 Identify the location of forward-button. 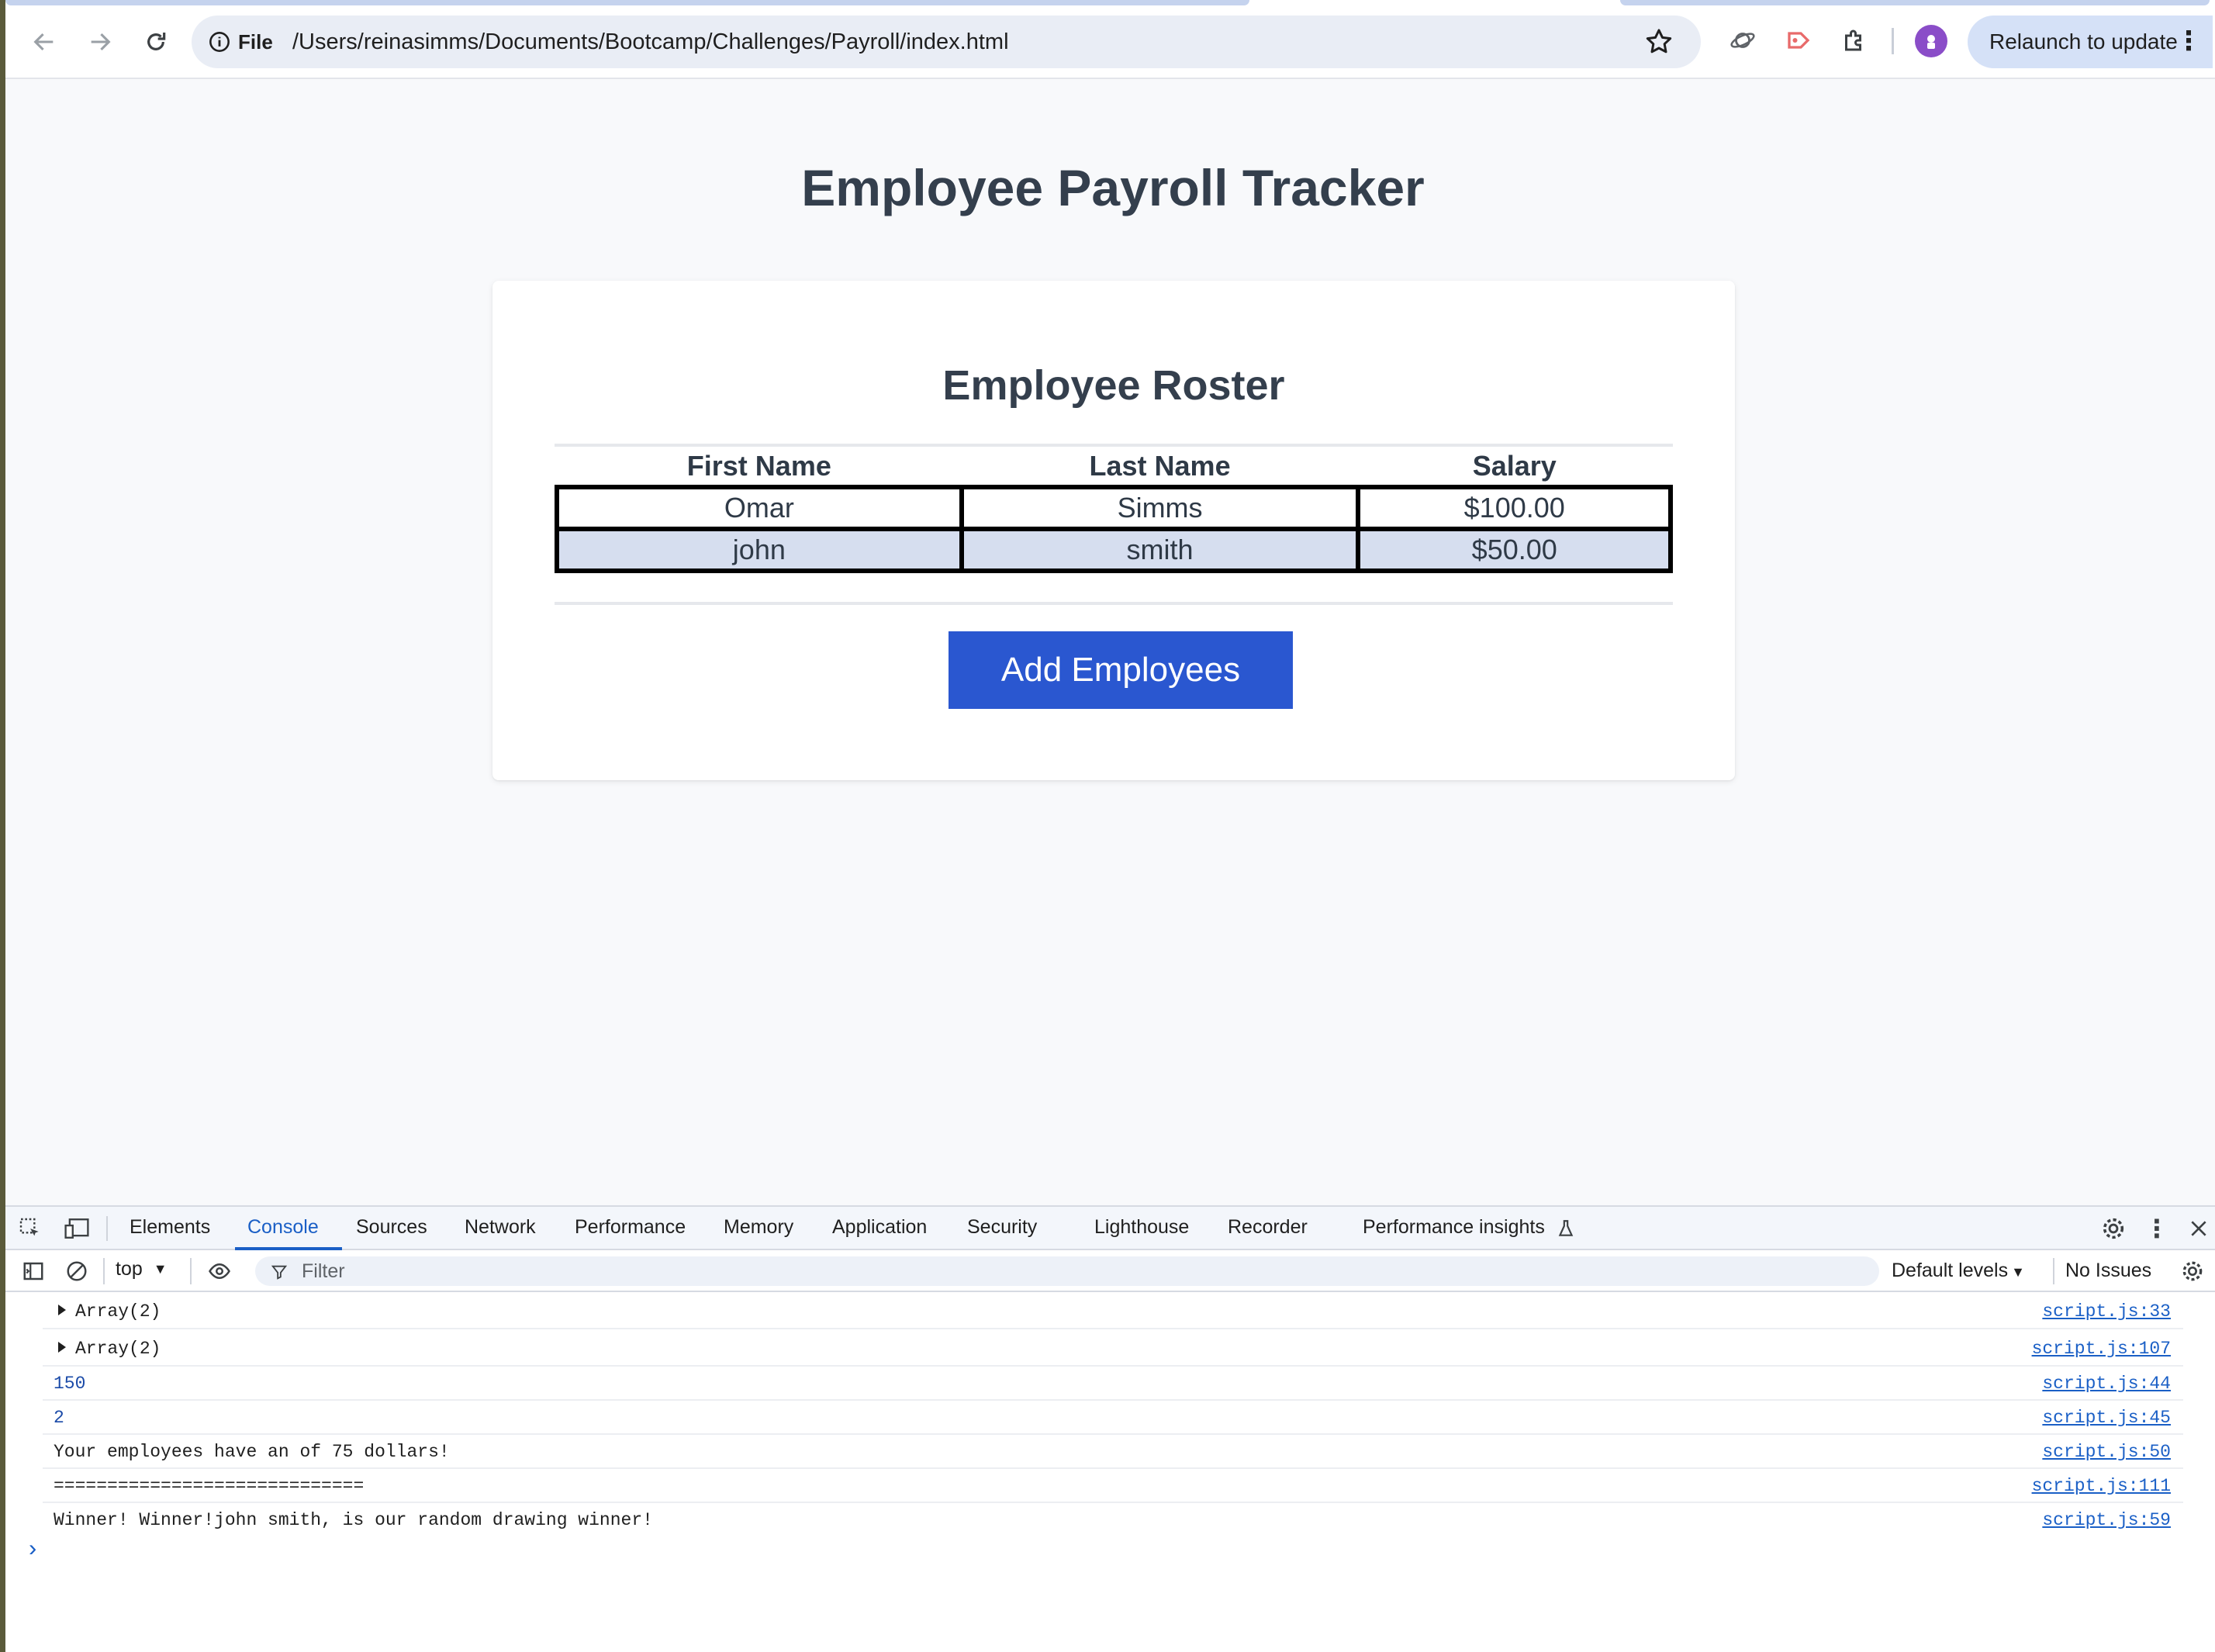
(100, 42).